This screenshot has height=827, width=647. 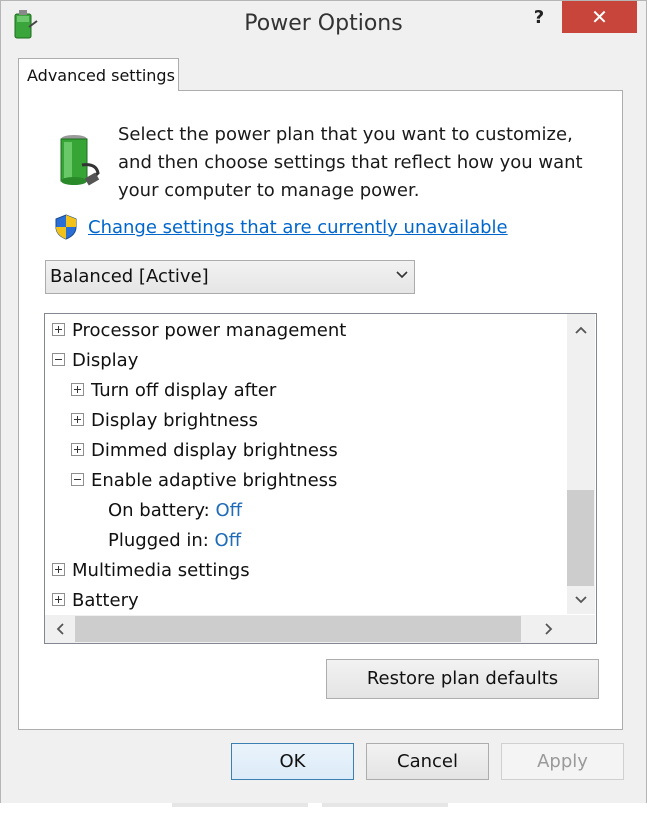 What do you see at coordinates (105, 360) in the screenshot?
I see `tree-item-label: Display` at bounding box center [105, 360].